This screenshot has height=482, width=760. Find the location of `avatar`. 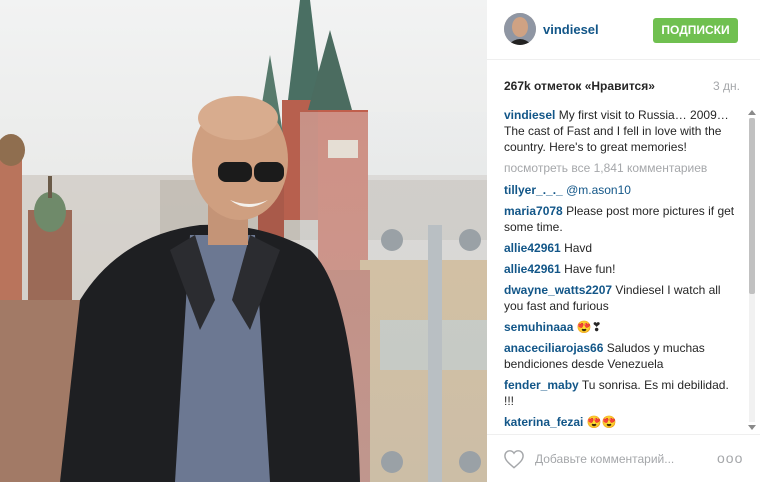

avatar is located at coordinates (520, 29).